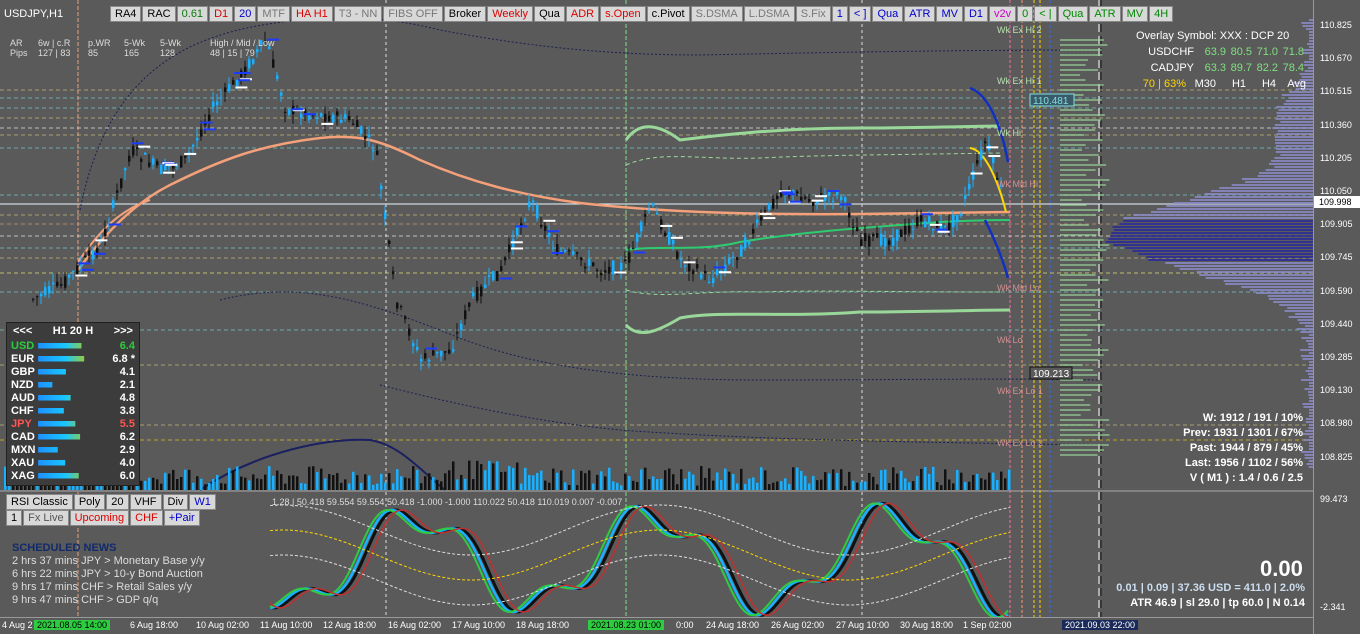  Describe the element at coordinates (358, 14) in the screenshot. I see `toolbar-button: T3 - NN` at that location.